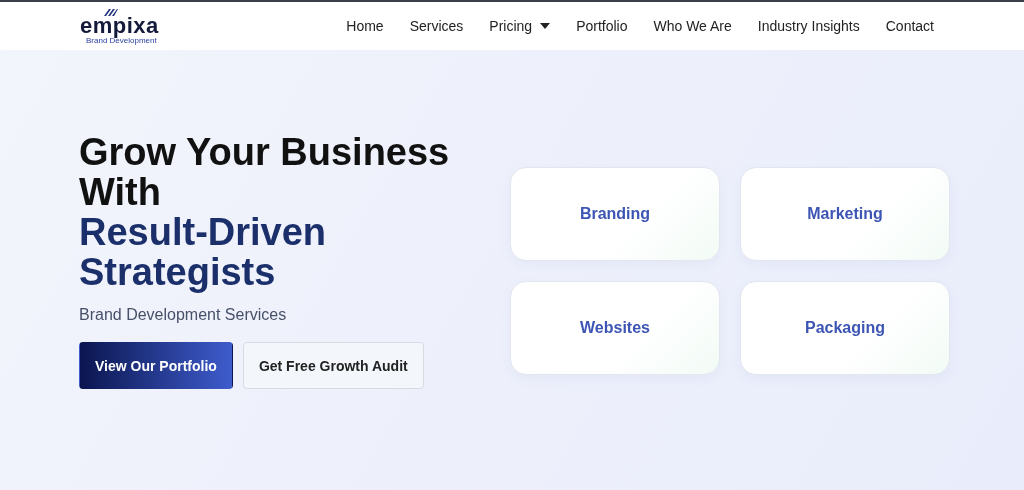  I want to click on nav-link: Home, so click(365, 26).